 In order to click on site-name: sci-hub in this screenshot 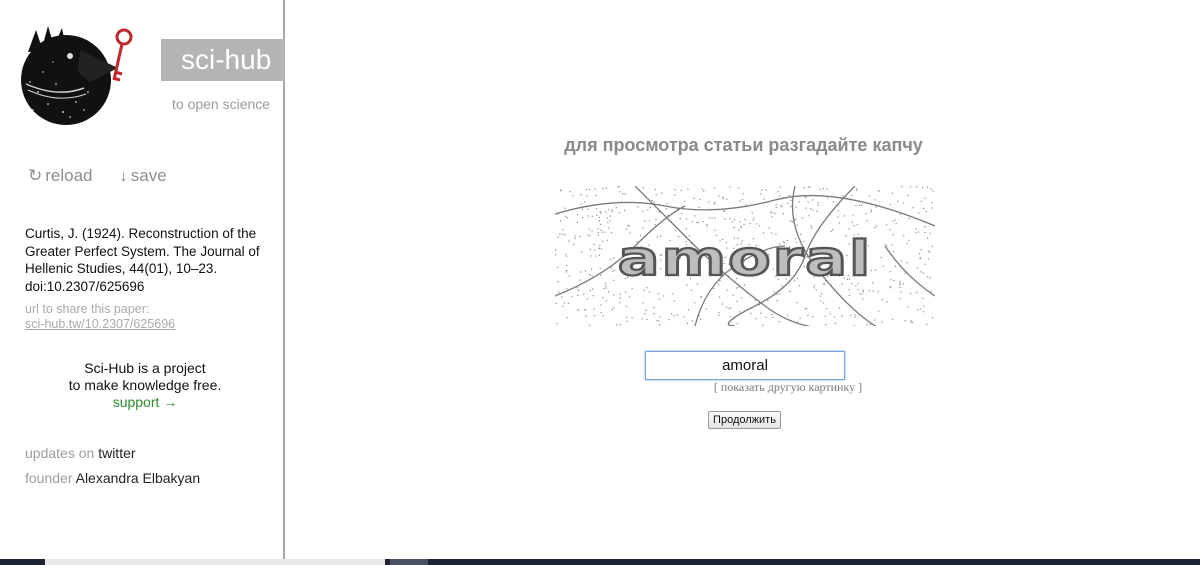, I will do `click(223, 60)`.